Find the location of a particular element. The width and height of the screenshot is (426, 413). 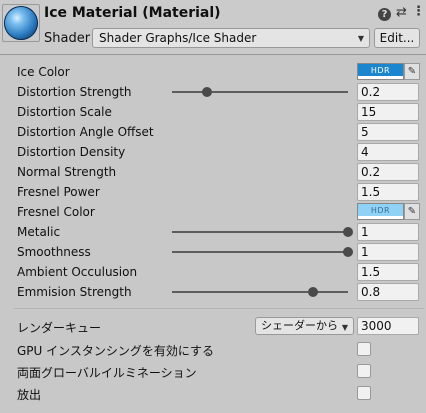

emission-label: 放出 is located at coordinates (29, 395).